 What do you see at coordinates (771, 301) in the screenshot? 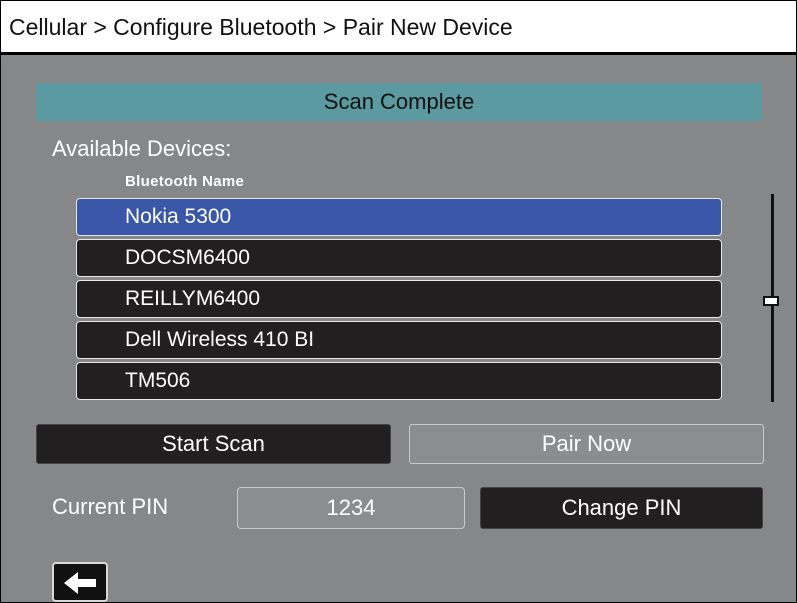
I see `scrollbar-thumb` at bounding box center [771, 301].